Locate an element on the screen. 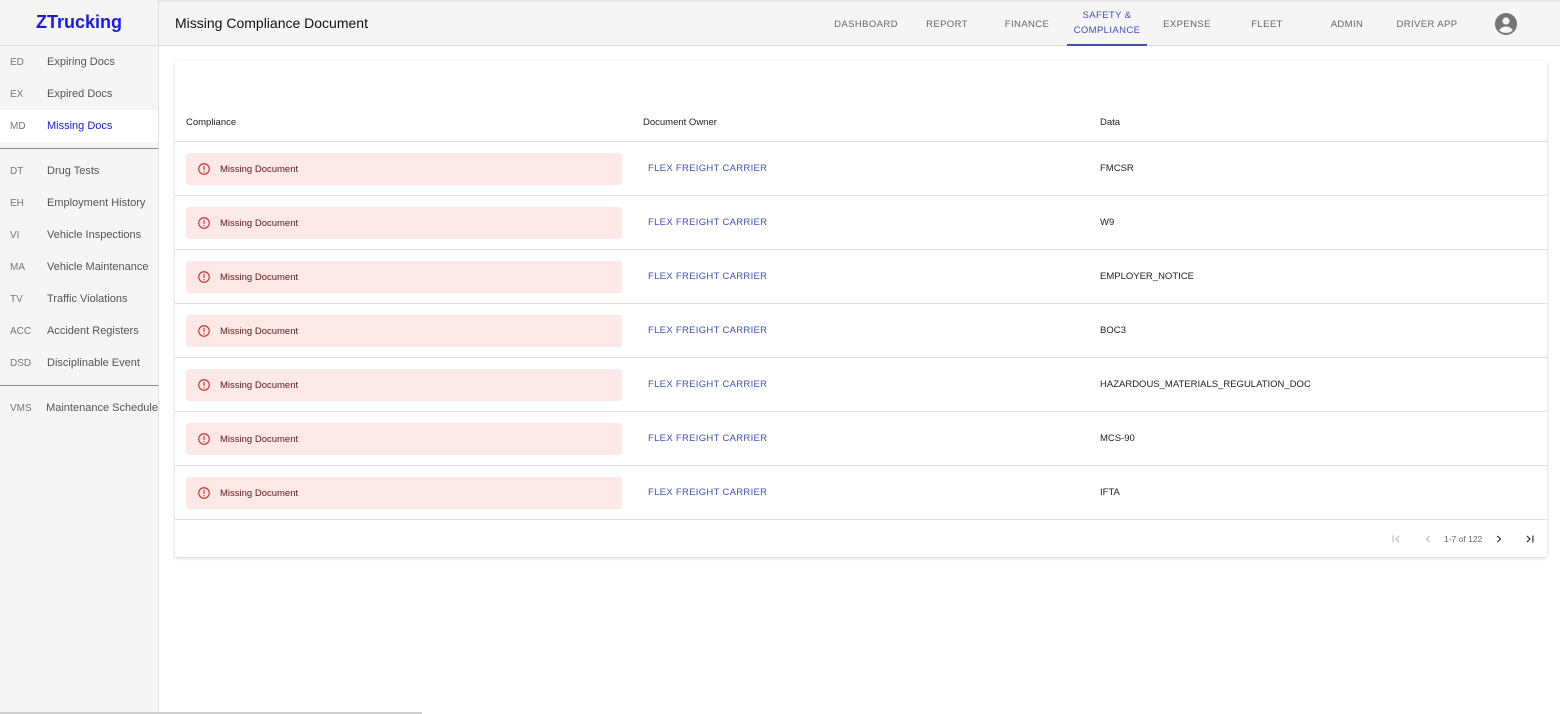  table-row: Missing Document FLEX FREIGHT CARRIER W9 is located at coordinates (861, 223).